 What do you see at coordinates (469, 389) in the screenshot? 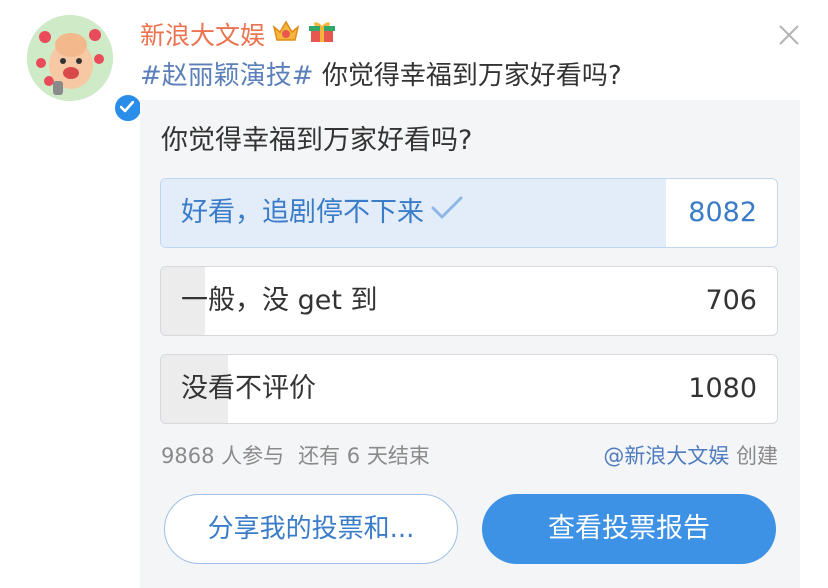
I see `poll-option: 没看不评价 1080` at bounding box center [469, 389].